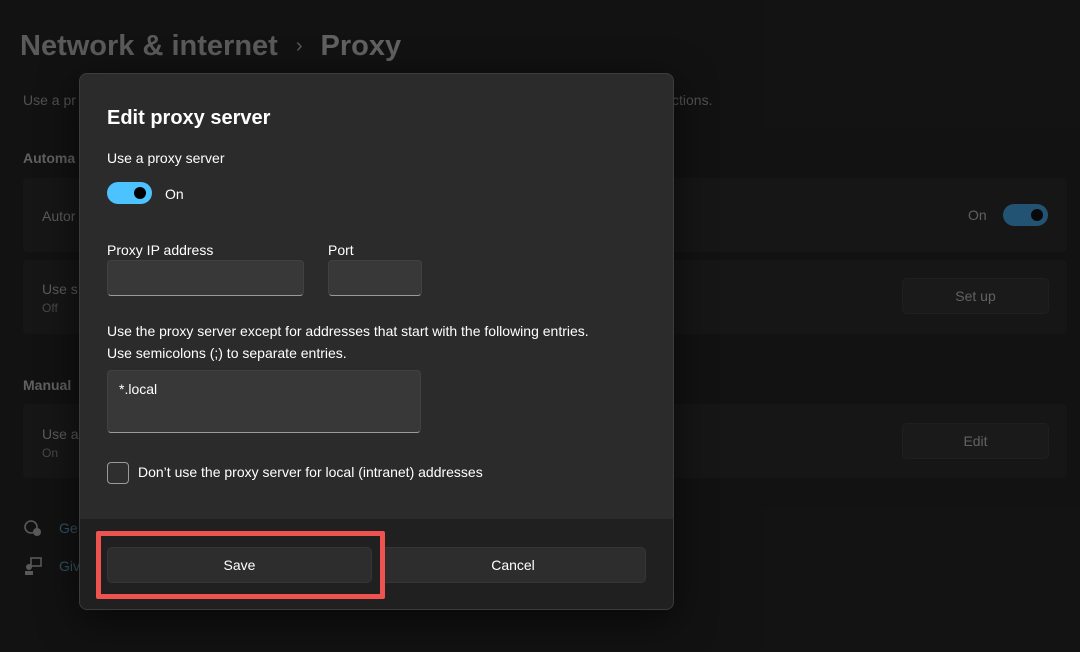 The image size is (1080, 652). What do you see at coordinates (375, 278) in the screenshot?
I see `port-input` at bounding box center [375, 278].